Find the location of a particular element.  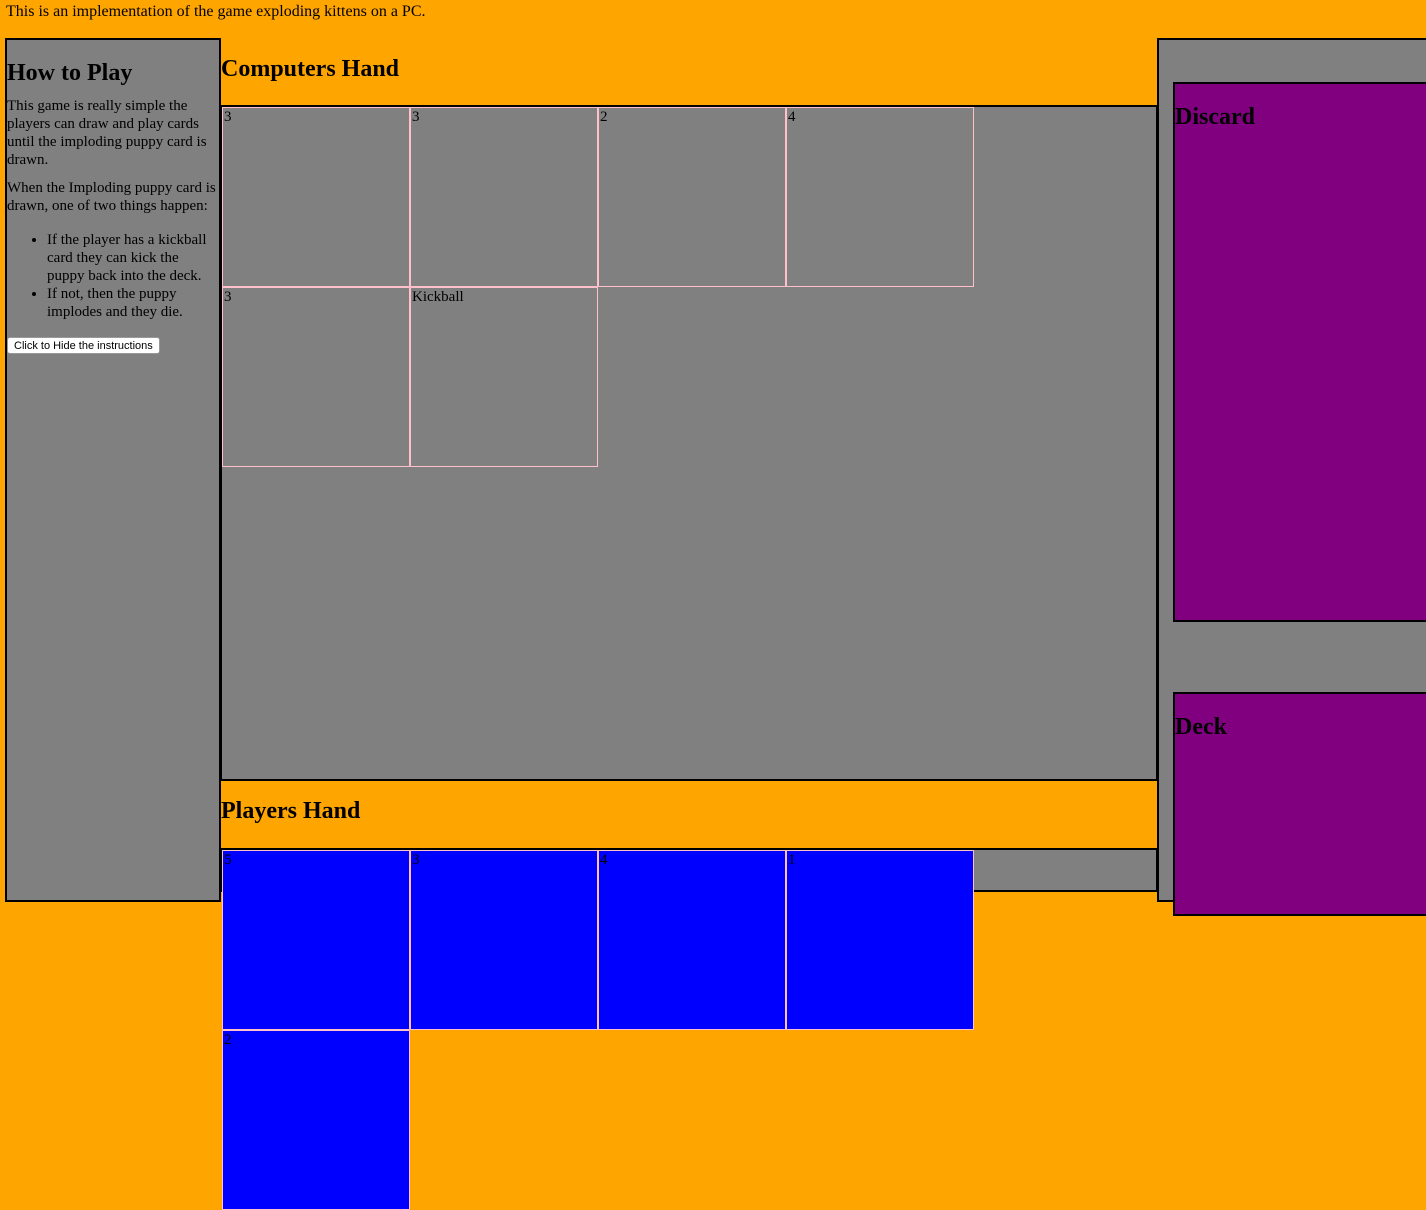

discard-title: Discard is located at coordinates (1215, 117).